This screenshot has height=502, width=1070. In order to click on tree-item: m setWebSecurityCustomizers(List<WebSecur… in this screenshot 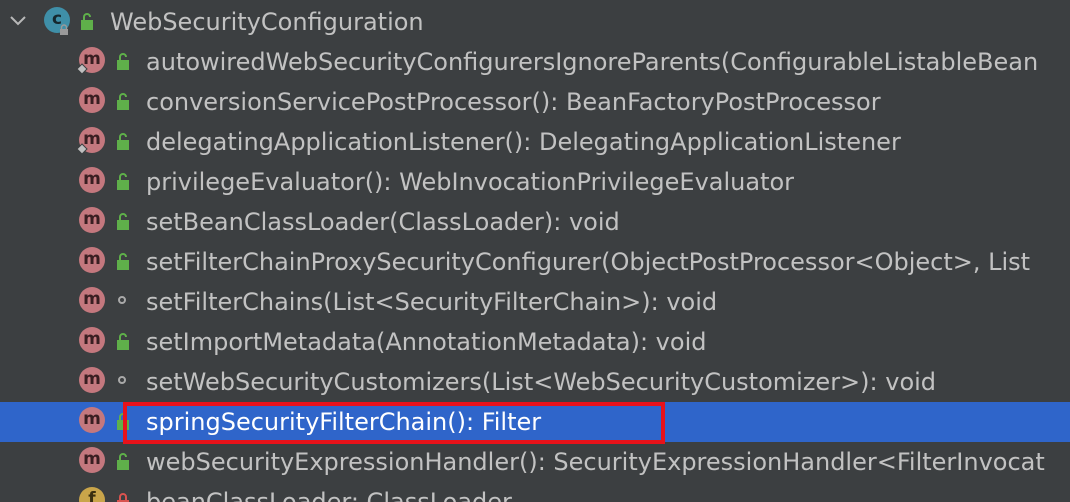, I will do `click(535, 382)`.